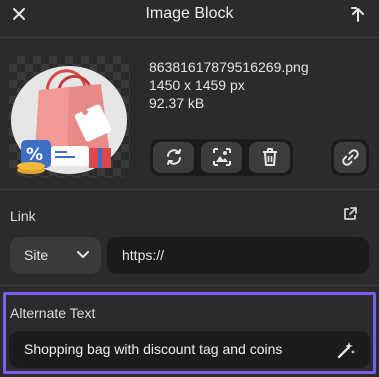  I want to click on edit-image-button, so click(221, 157).